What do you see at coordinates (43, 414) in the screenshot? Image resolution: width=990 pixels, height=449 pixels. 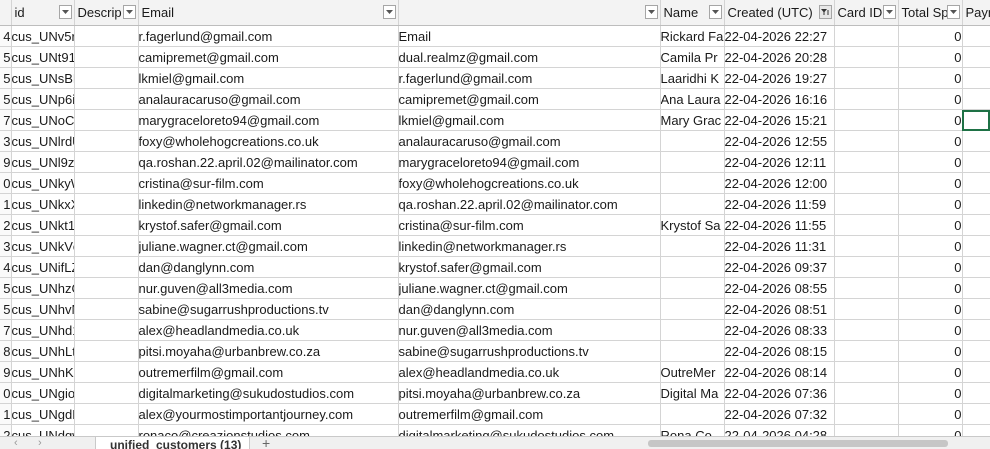 I see `cell-id: cus_UNgdK58nT6fmp` at bounding box center [43, 414].